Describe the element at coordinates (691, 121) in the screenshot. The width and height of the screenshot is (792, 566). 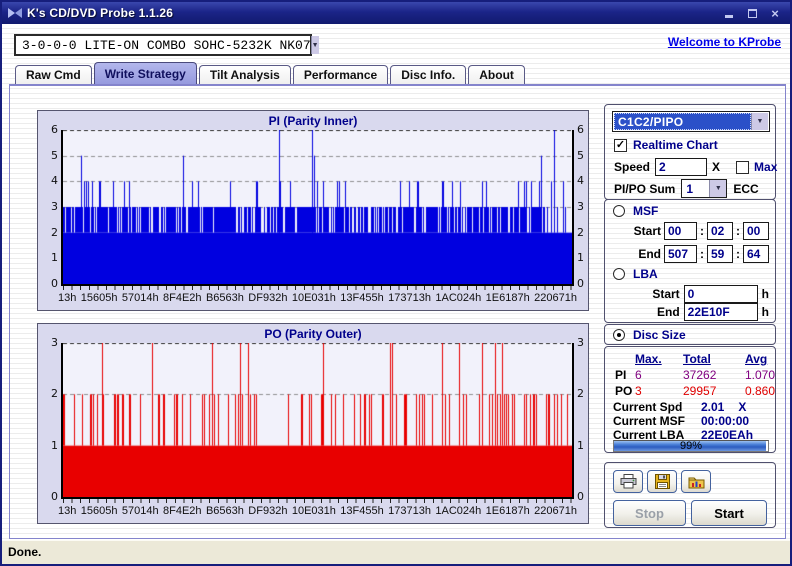
I see `mode-select: C1C2/PIPO ▼` at that location.